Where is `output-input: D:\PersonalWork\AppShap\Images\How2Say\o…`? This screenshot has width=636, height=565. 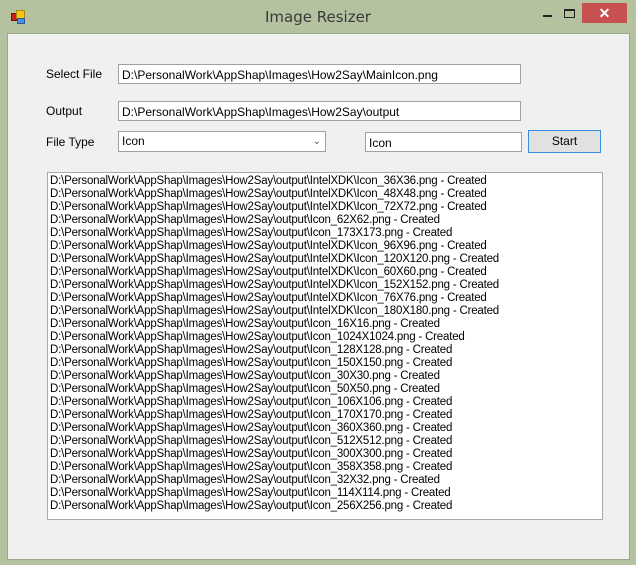
output-input: D:\PersonalWork\AppShap\Images\How2Say\o… is located at coordinates (319, 111).